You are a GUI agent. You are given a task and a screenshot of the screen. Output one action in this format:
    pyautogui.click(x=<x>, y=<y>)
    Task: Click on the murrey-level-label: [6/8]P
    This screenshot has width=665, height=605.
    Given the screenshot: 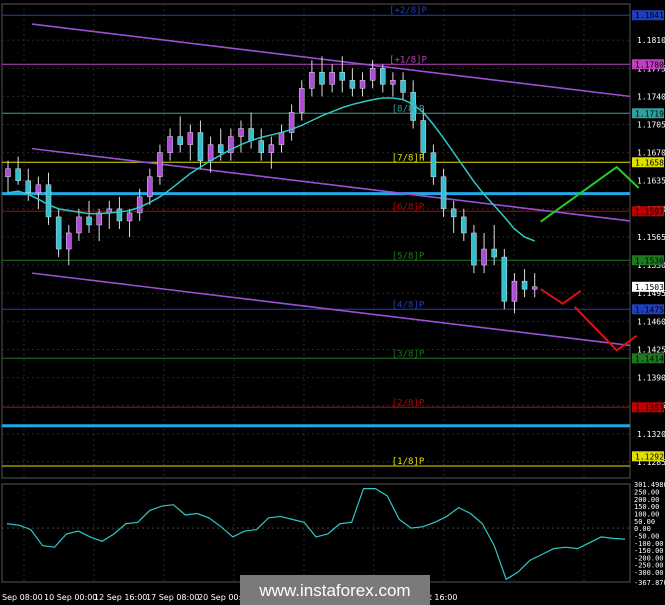 What is the action you would take?
    pyautogui.click(x=408, y=207)
    